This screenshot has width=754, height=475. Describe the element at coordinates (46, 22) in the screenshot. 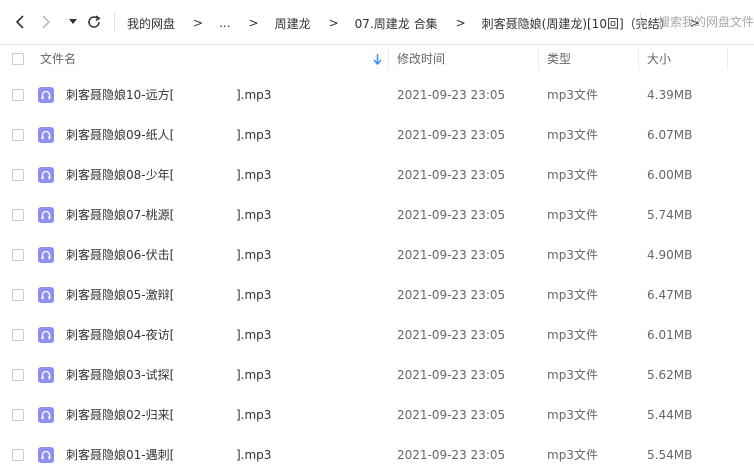

I see `chevron-right-icon` at that location.